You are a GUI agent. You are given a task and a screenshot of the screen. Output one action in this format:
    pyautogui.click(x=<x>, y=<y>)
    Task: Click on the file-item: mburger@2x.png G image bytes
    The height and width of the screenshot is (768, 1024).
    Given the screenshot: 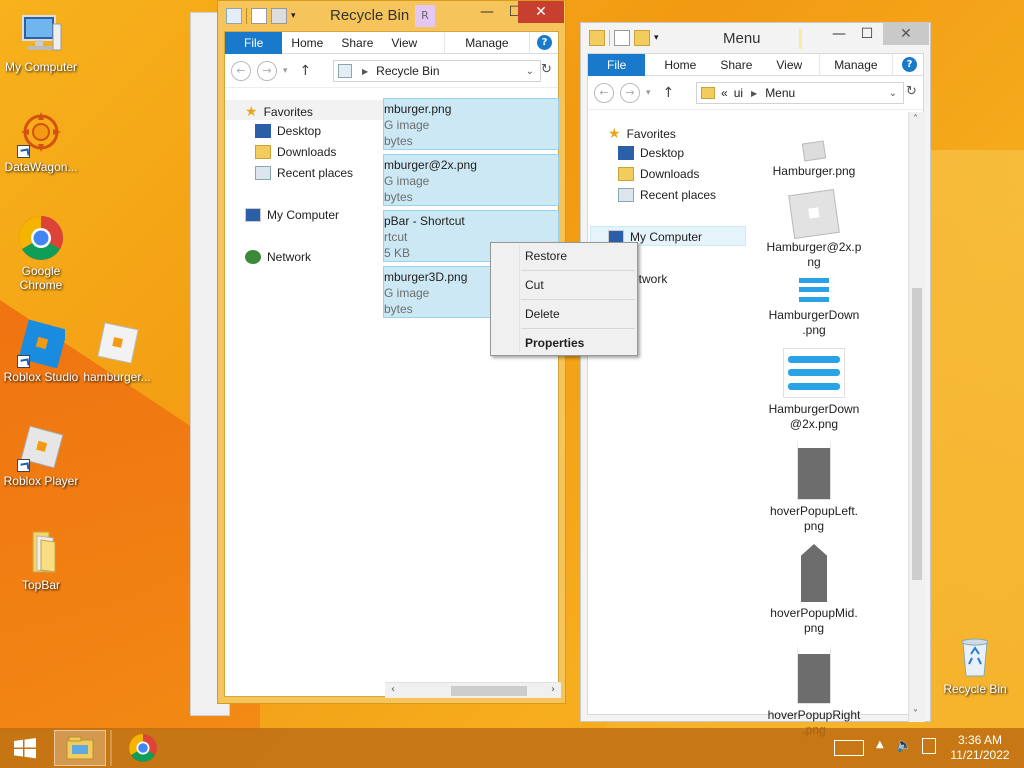 What is the action you would take?
    pyautogui.click(x=471, y=180)
    